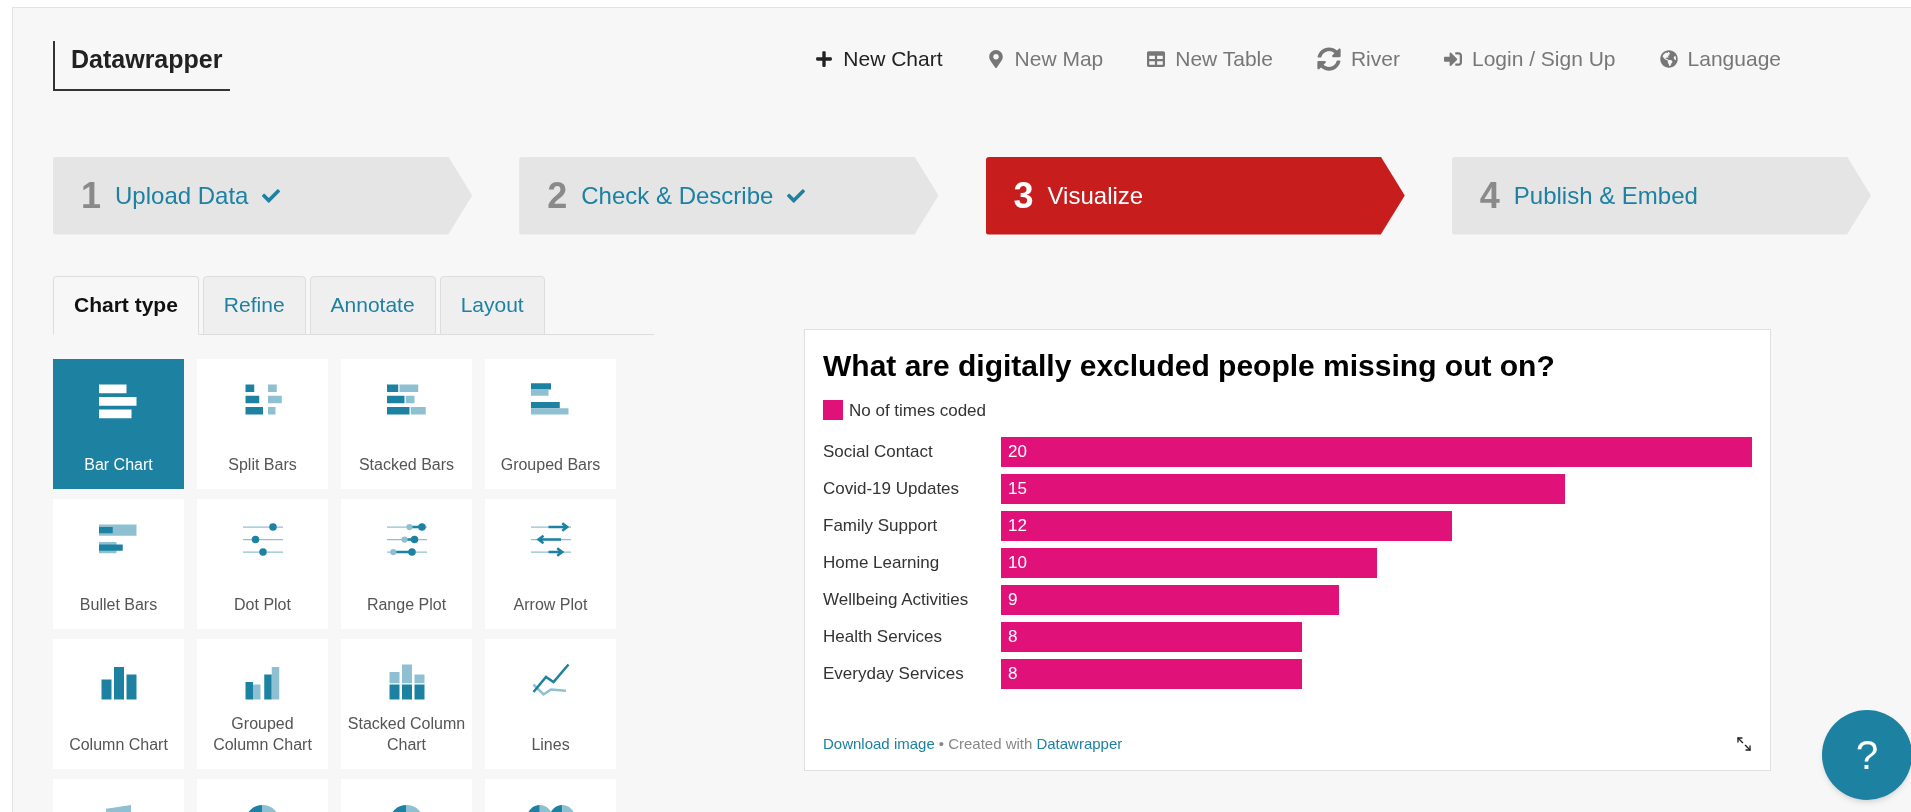 The image size is (1911, 812). What do you see at coordinates (1095, 195) in the screenshot?
I see `step-label: Visualize` at bounding box center [1095, 195].